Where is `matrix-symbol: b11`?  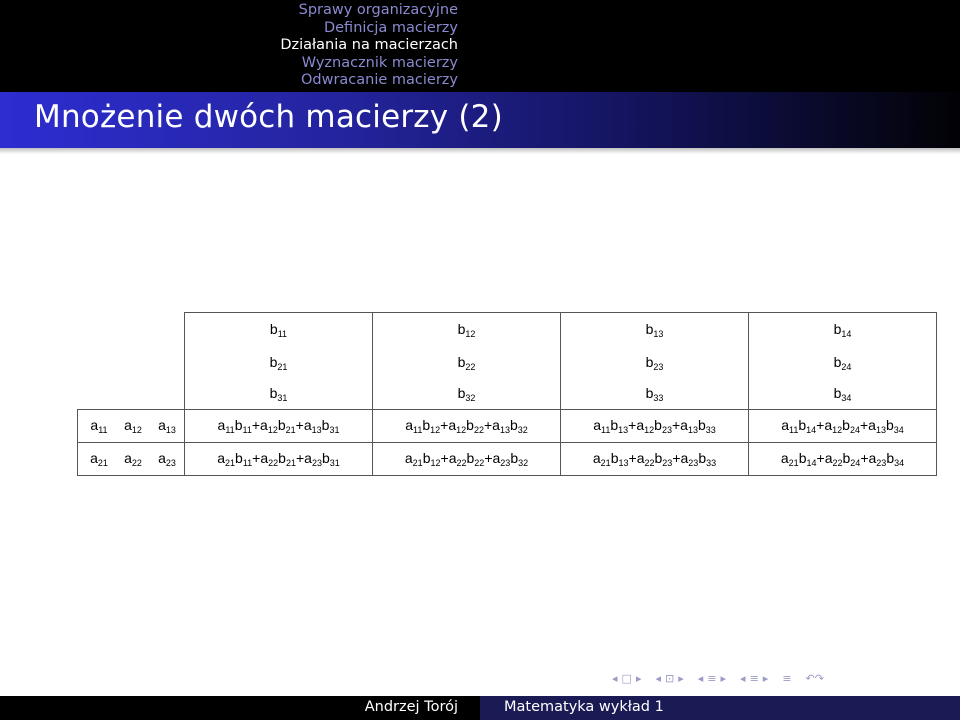
matrix-symbol: b11 is located at coordinates (278, 330).